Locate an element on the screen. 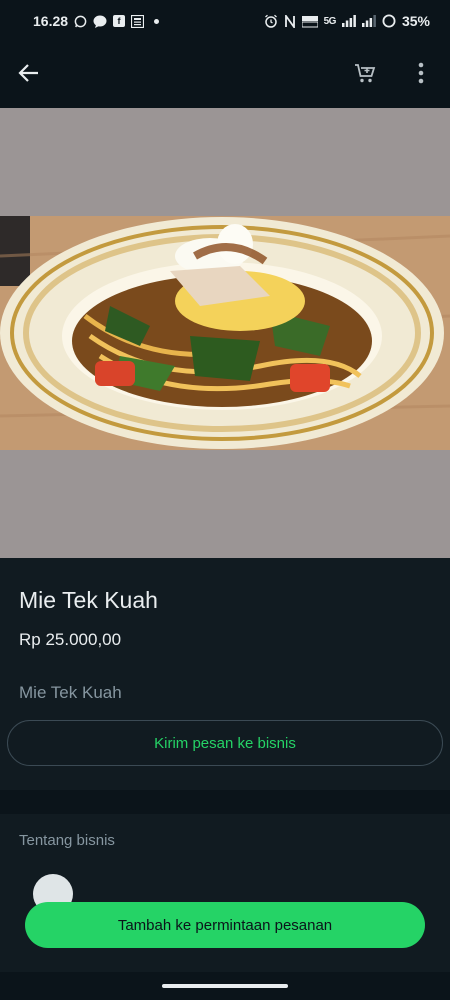 The width and height of the screenshot is (450, 1000). status-bar-right: 5G 35% is located at coordinates (347, 21).